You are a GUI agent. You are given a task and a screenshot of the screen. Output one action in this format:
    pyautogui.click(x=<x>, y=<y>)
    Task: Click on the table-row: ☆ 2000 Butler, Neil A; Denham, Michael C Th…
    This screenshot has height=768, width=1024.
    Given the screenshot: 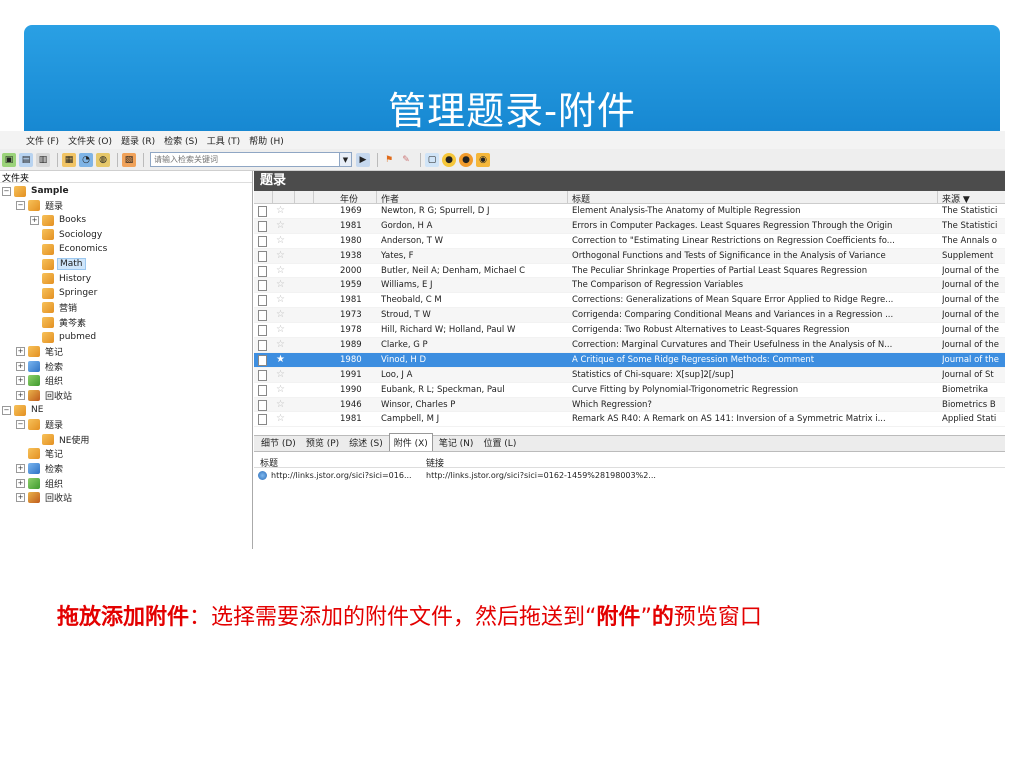 What is the action you would take?
    pyautogui.click(x=629, y=271)
    